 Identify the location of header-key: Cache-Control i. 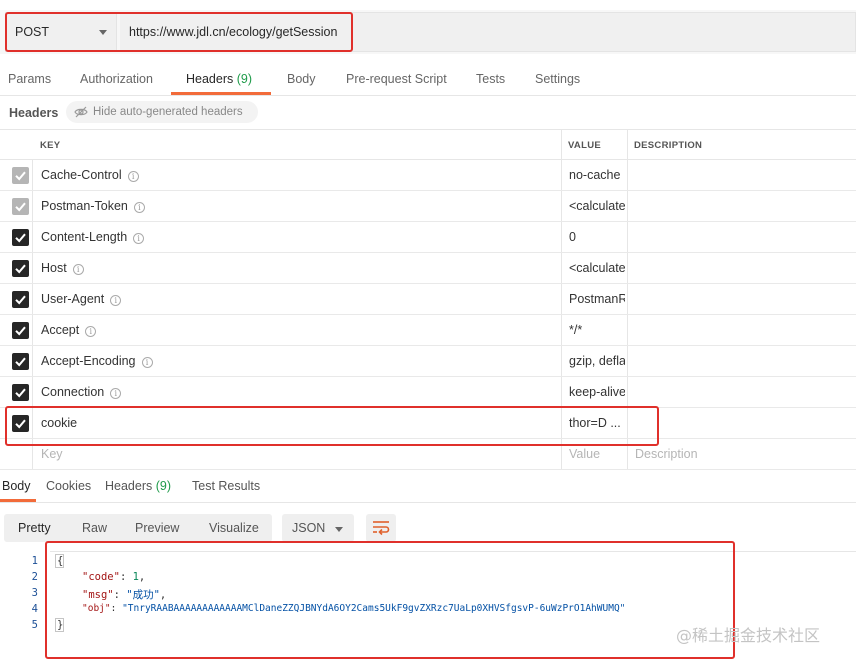
(90, 175).